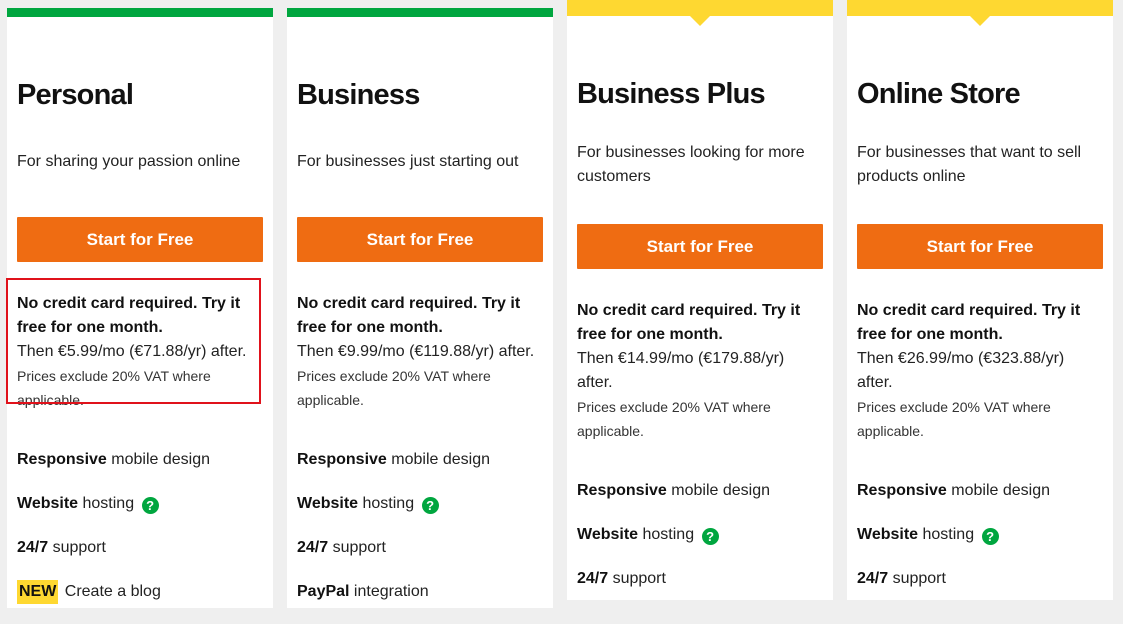  What do you see at coordinates (75, 95) in the screenshot?
I see `plan-title: Personal` at bounding box center [75, 95].